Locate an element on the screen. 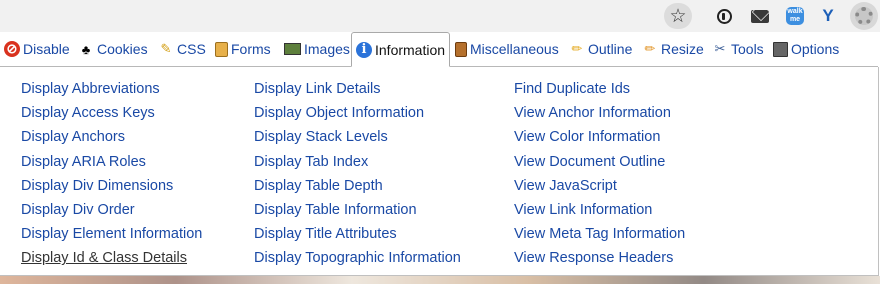 The image size is (880, 284). menu-item-display-table-depth: Display Table Depth is located at coordinates (357, 186).